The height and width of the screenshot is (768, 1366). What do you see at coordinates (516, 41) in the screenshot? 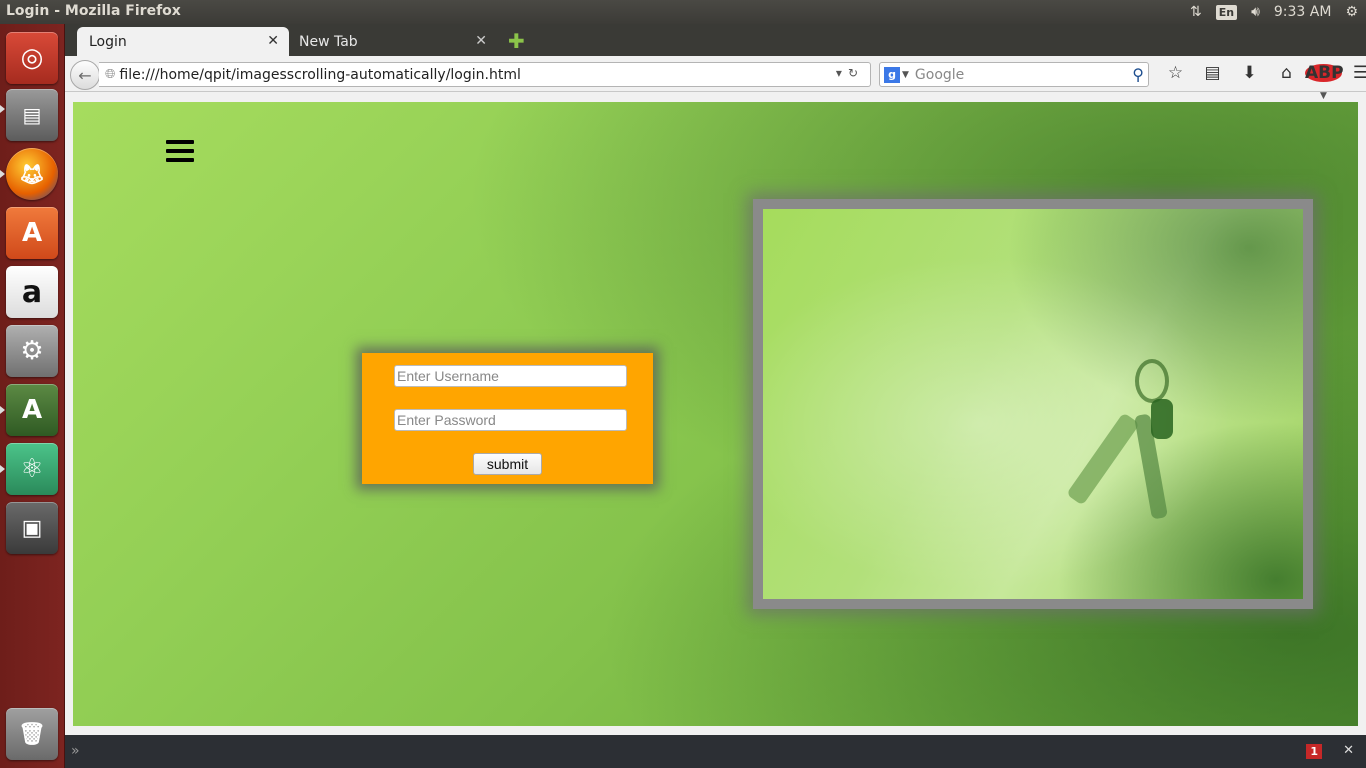
I see `new-tab-plus-icon: ✚` at bounding box center [516, 41].